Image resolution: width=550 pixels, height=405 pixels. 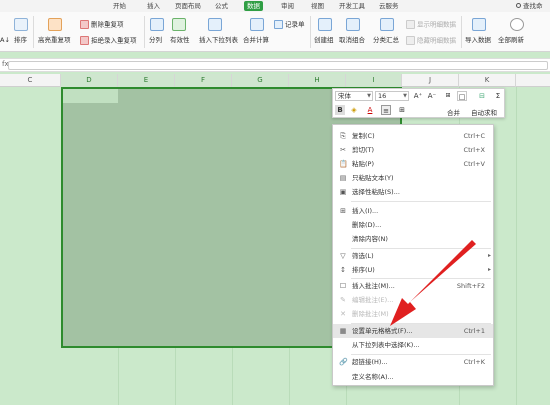 I want to click on remove-duplicates-button: 删除重复项, so click(x=102, y=25).